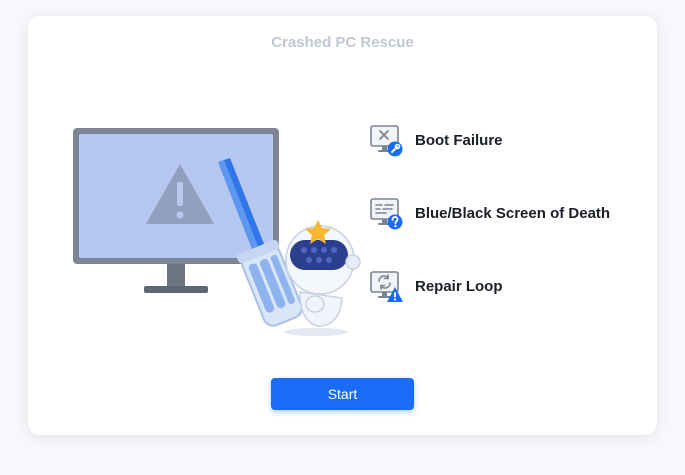 This screenshot has height=475, width=685. I want to click on issue-boot-failure: Boot Failure, so click(435, 140).